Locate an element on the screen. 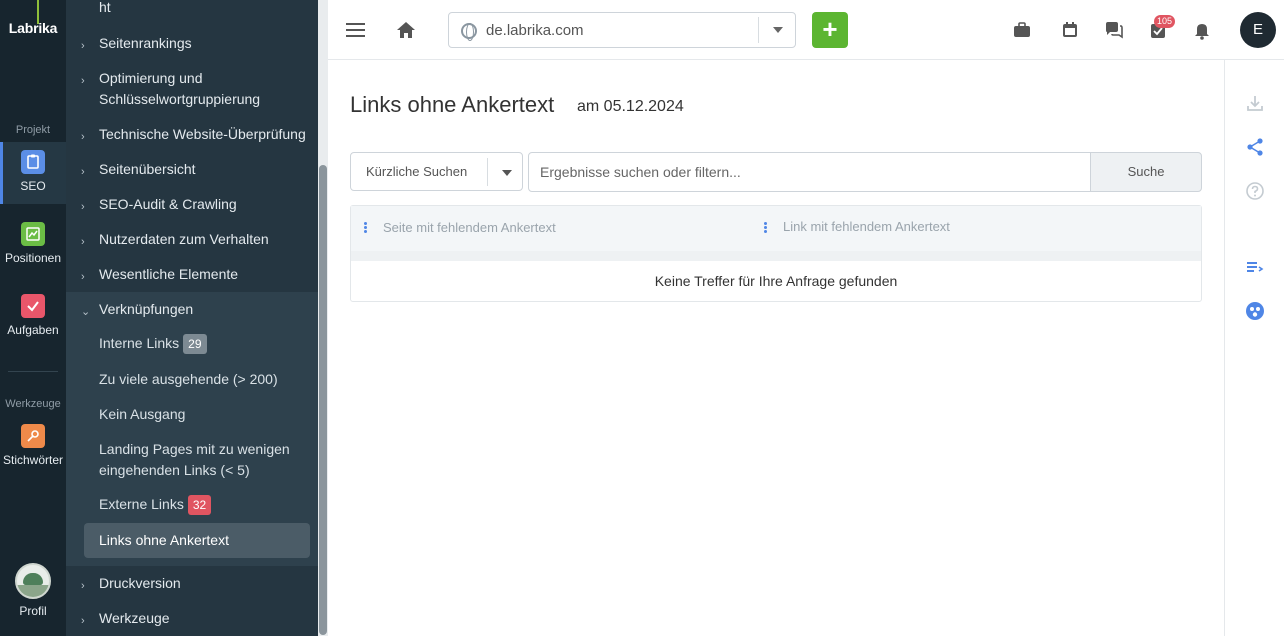  profile-avatar is located at coordinates (33, 581).